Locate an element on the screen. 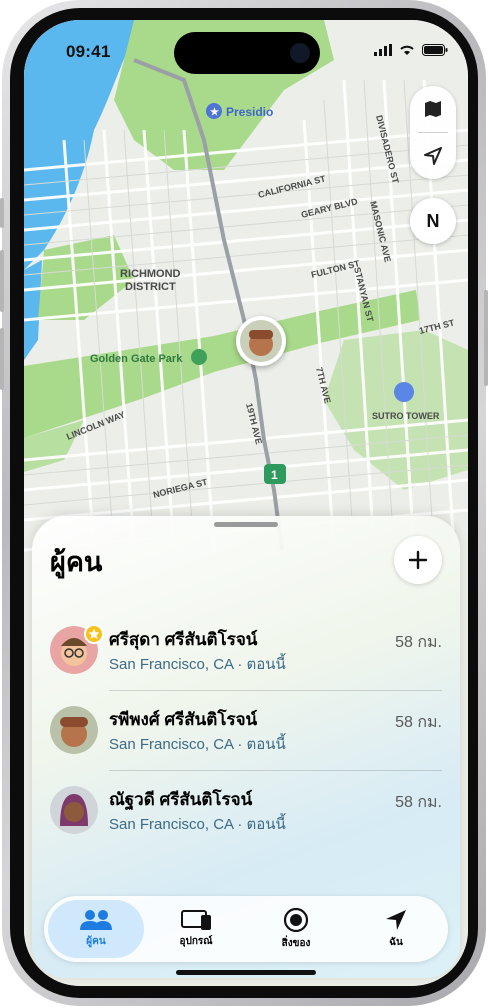 The width and height of the screenshot is (489, 1008). person-name: ศรีสุดา ศรีสันติโรจน์ is located at coordinates (183, 639).